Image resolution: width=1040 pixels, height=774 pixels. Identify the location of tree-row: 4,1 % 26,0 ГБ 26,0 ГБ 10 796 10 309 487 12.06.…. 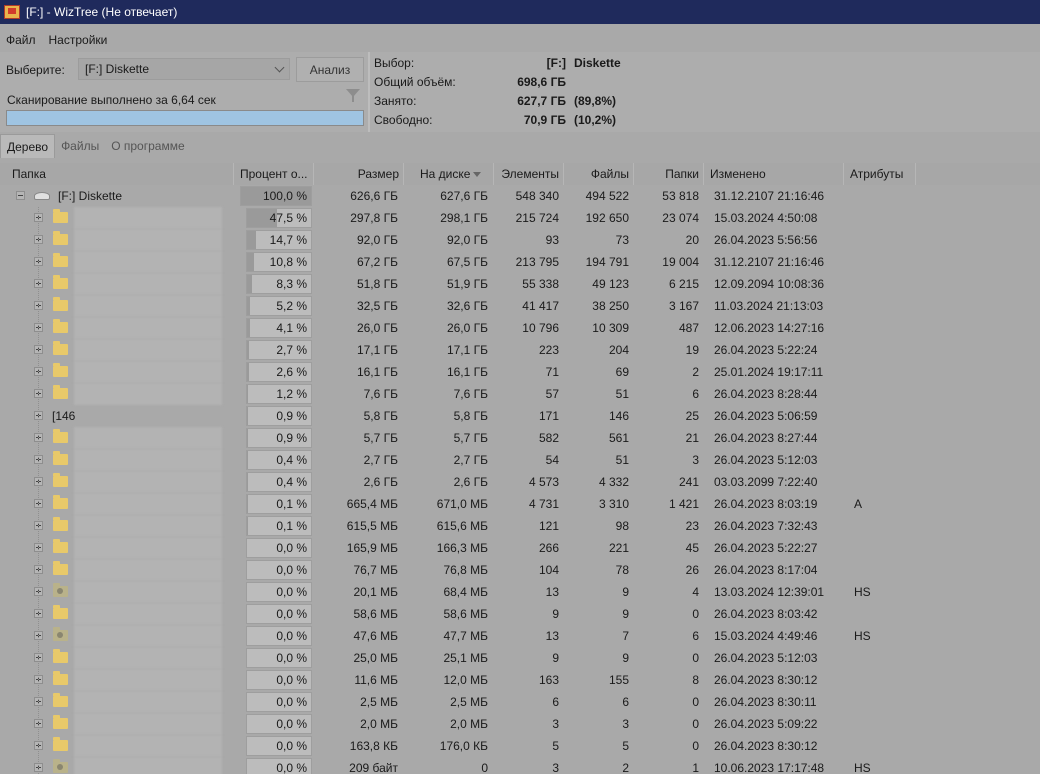
(520, 328).